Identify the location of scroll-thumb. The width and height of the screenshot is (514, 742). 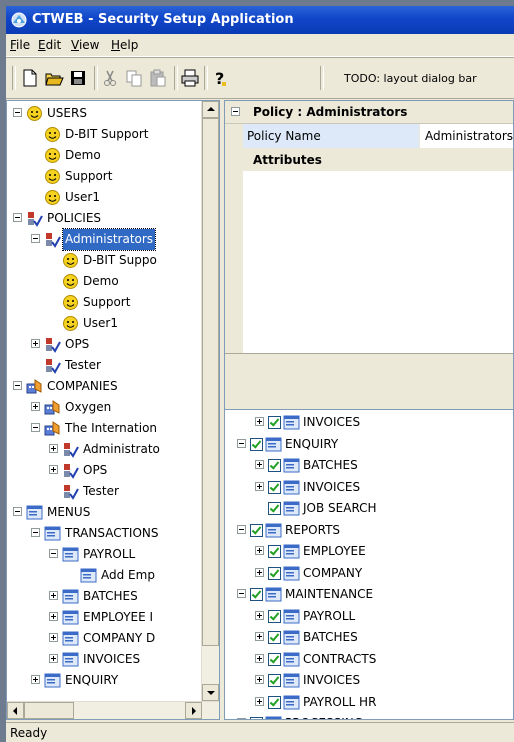
(210, 382).